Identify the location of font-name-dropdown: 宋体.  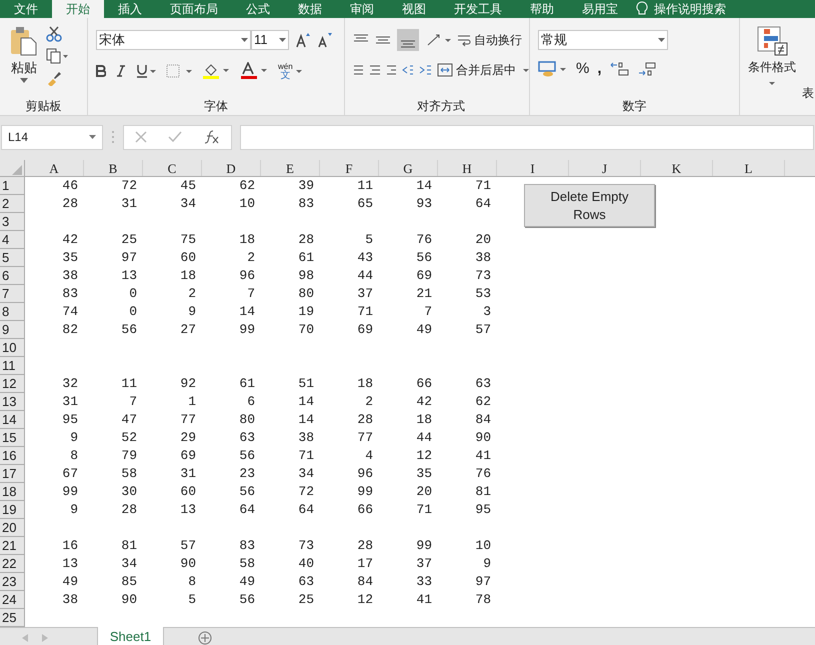
(173, 40).